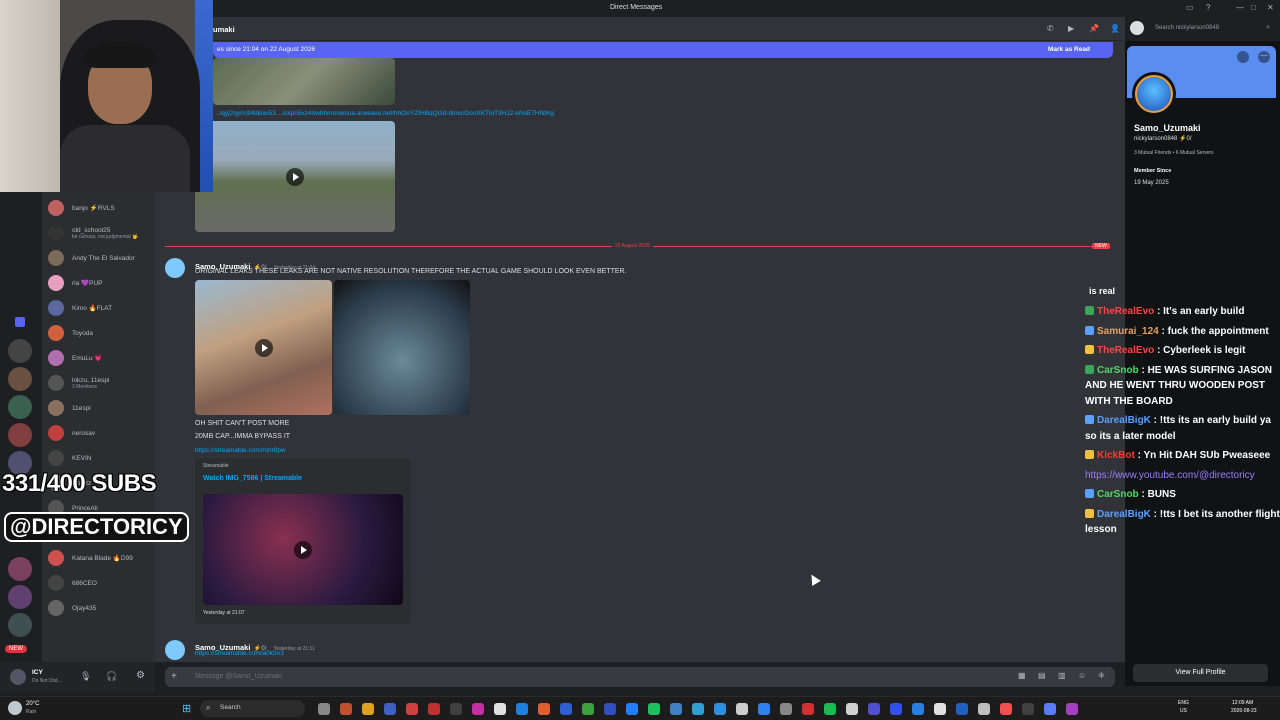  What do you see at coordinates (1094, 28) in the screenshot?
I see `pin-icon: 📌` at bounding box center [1094, 28].